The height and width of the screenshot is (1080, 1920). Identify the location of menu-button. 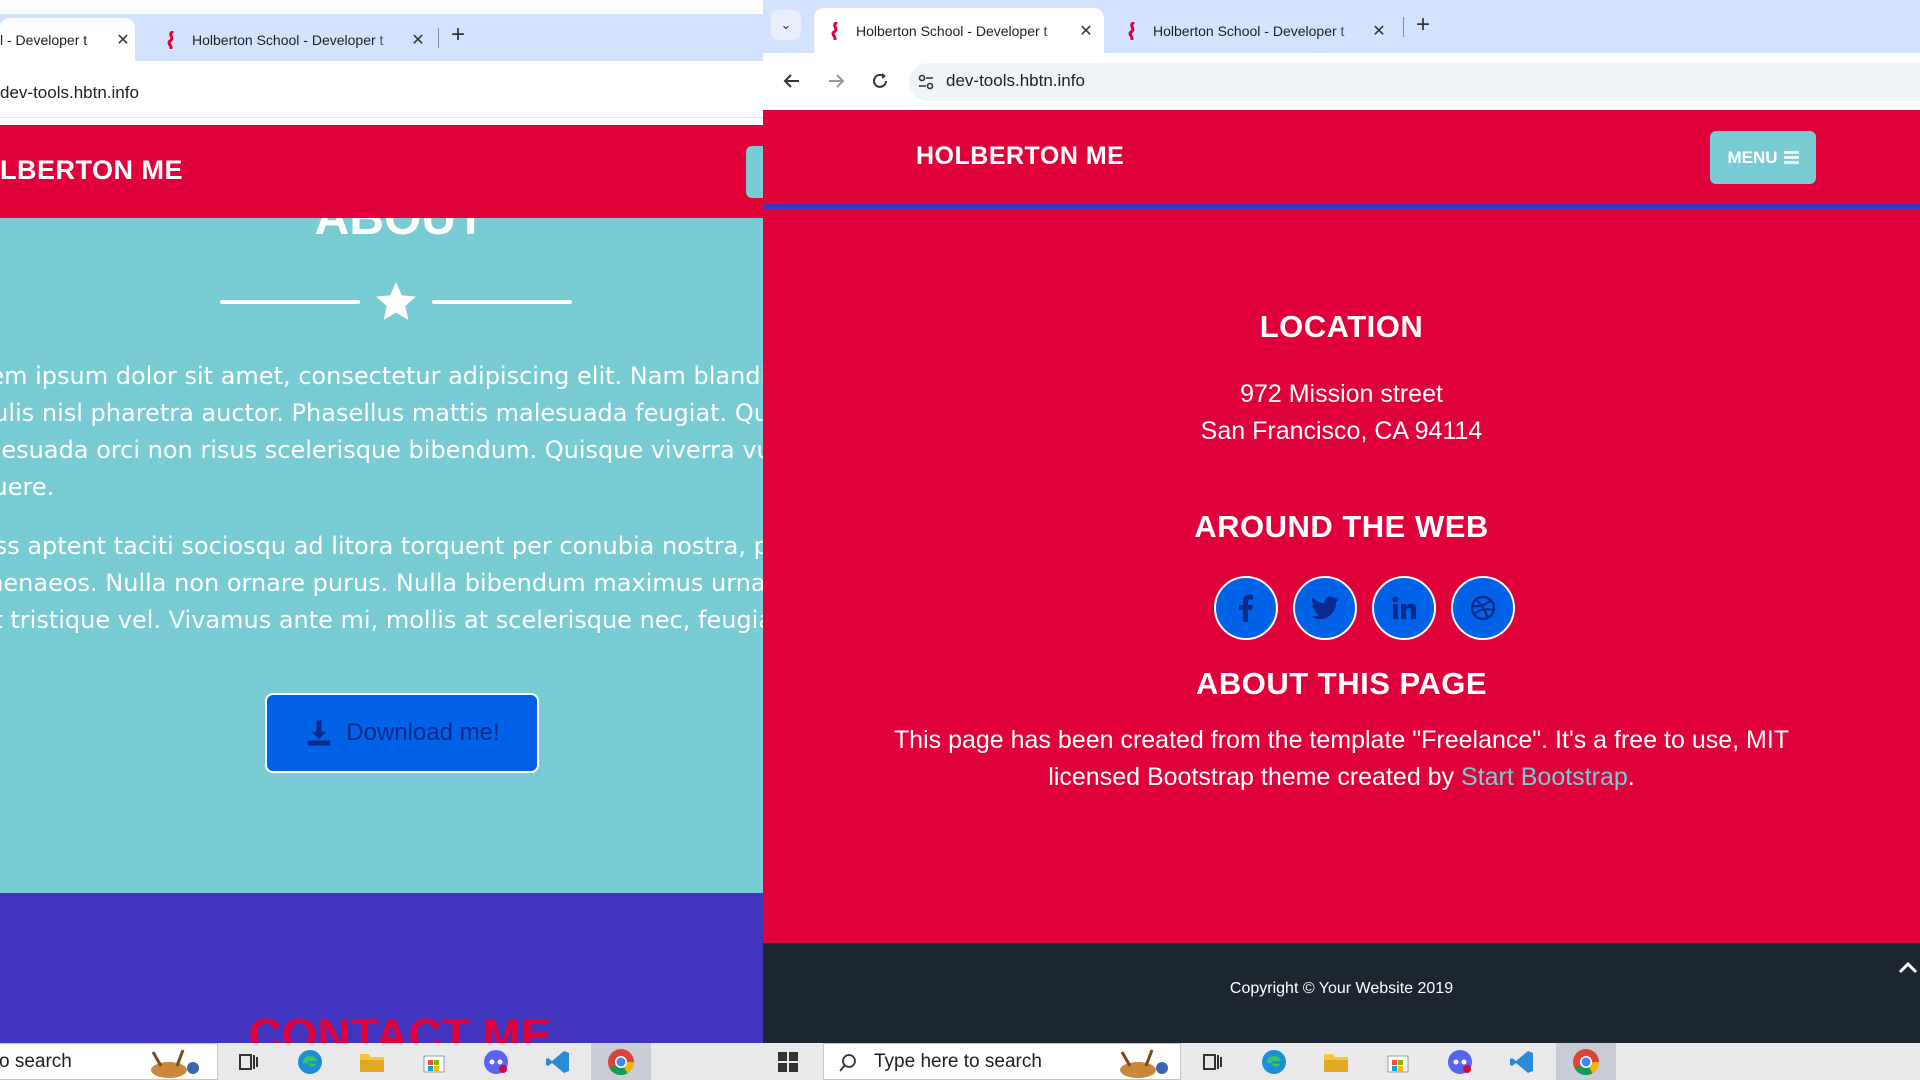
(754, 172).